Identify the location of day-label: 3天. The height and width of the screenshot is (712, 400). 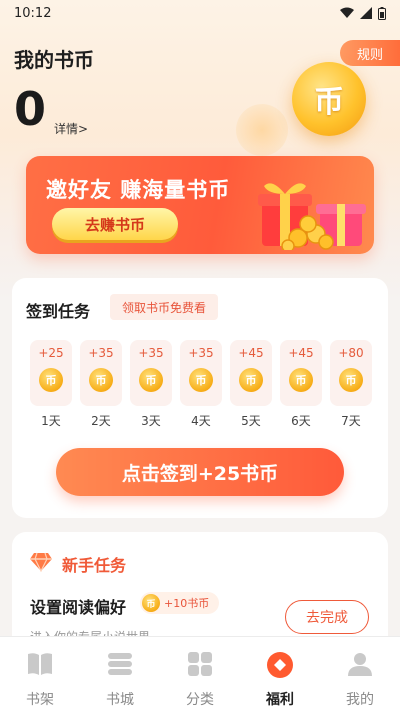
(151, 421).